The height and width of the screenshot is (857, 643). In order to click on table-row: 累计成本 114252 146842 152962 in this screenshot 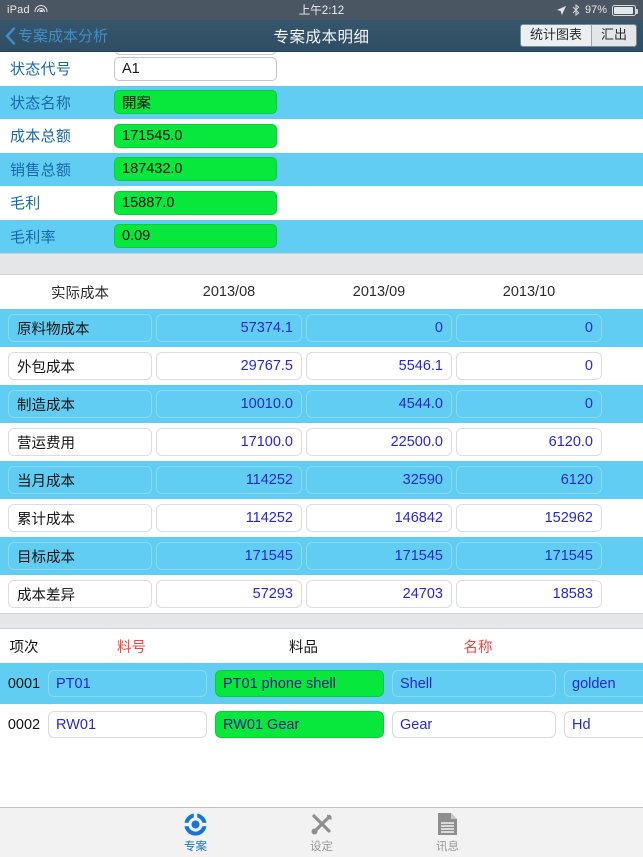, I will do `click(321, 518)`.